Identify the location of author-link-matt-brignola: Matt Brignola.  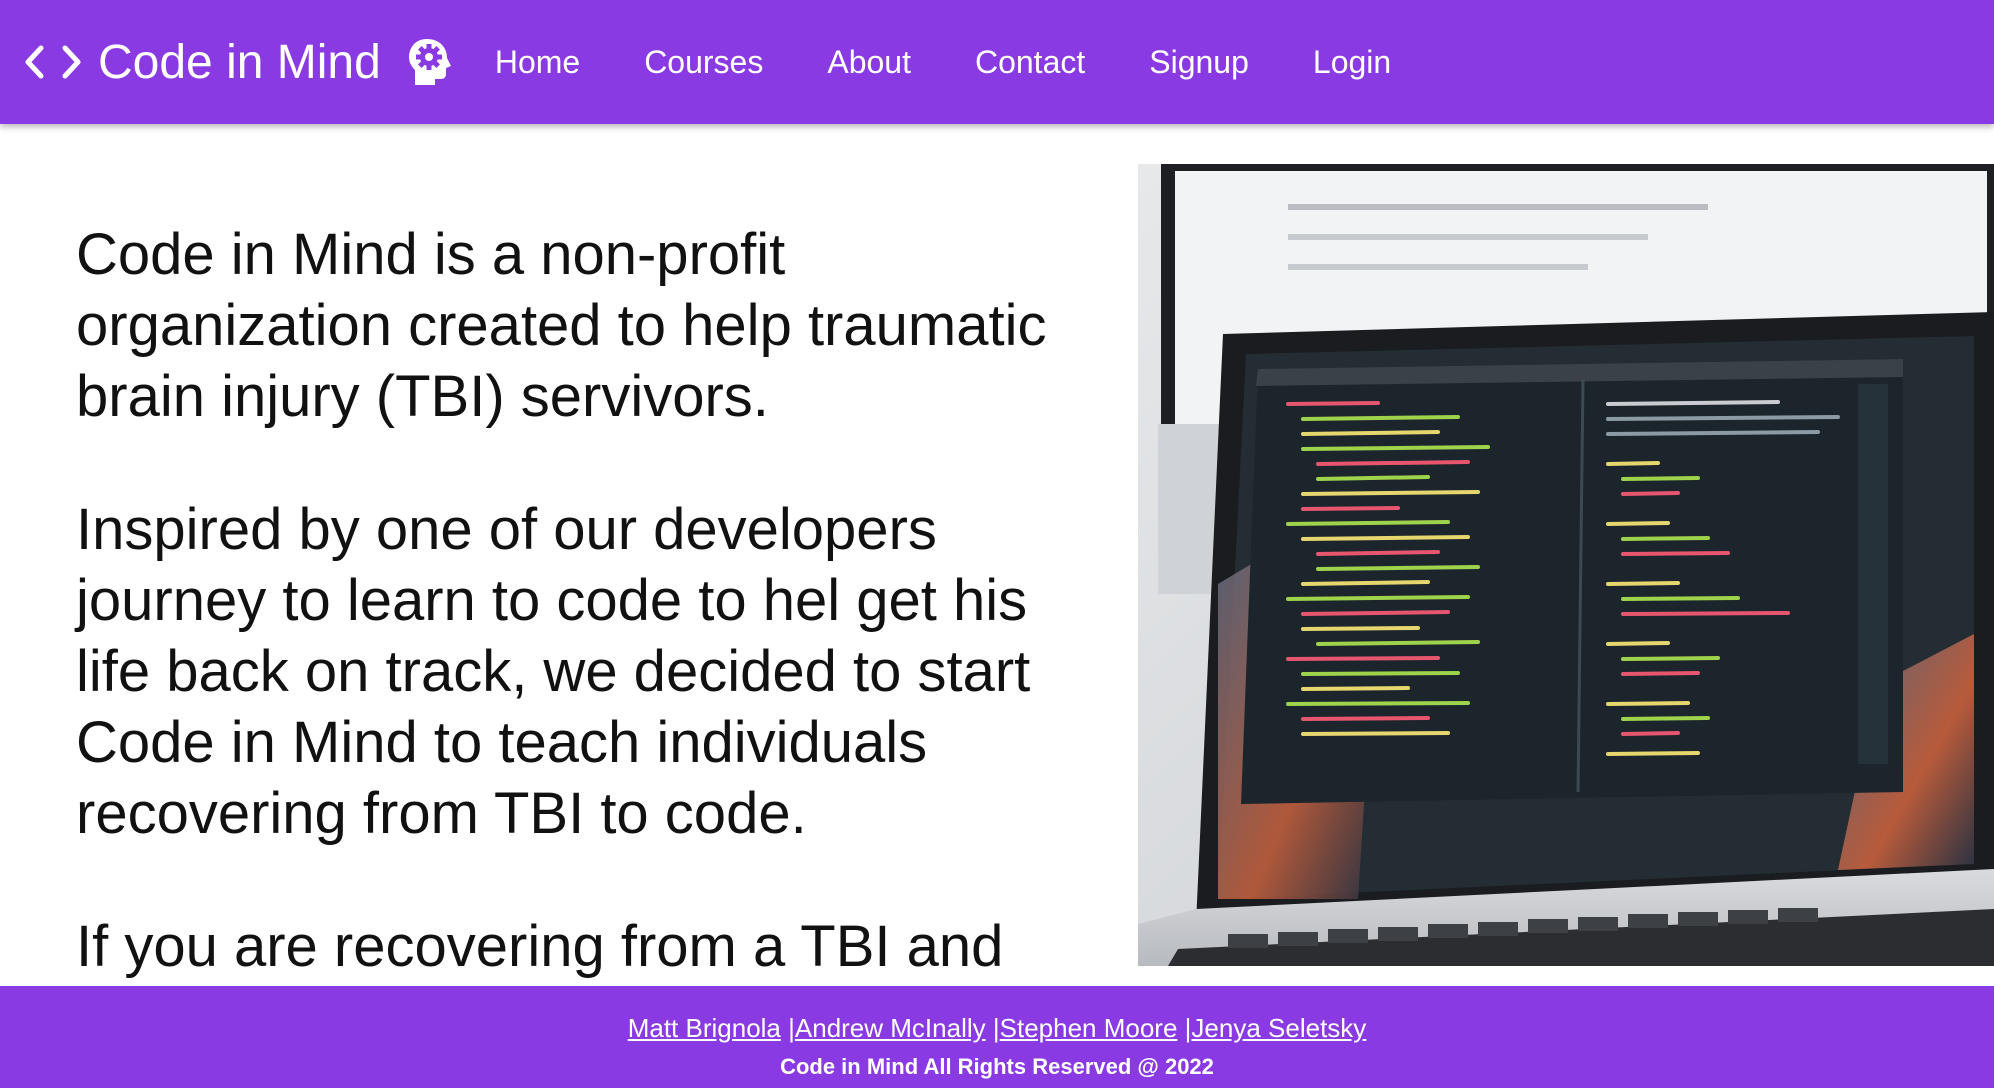
(704, 1028).